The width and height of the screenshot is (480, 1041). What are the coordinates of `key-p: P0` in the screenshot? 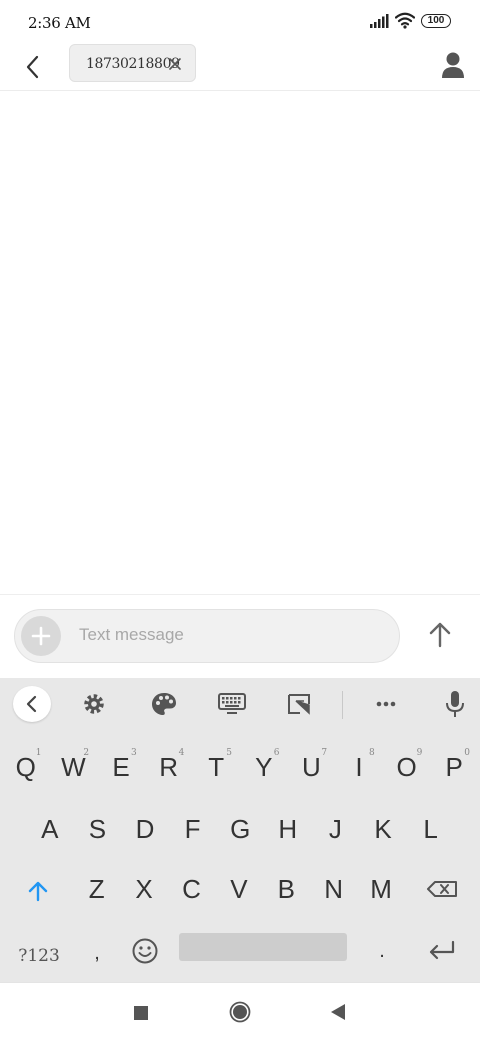 It's located at (454, 765).